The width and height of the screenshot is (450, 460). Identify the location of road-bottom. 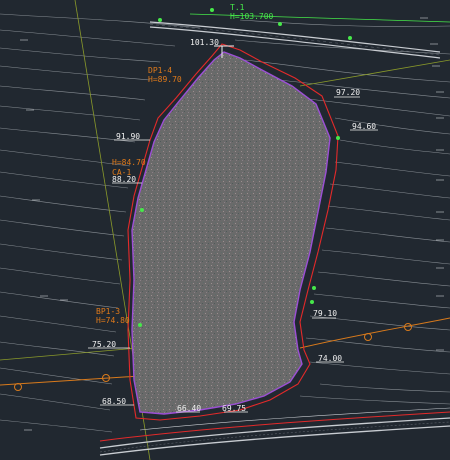
(274, 431).